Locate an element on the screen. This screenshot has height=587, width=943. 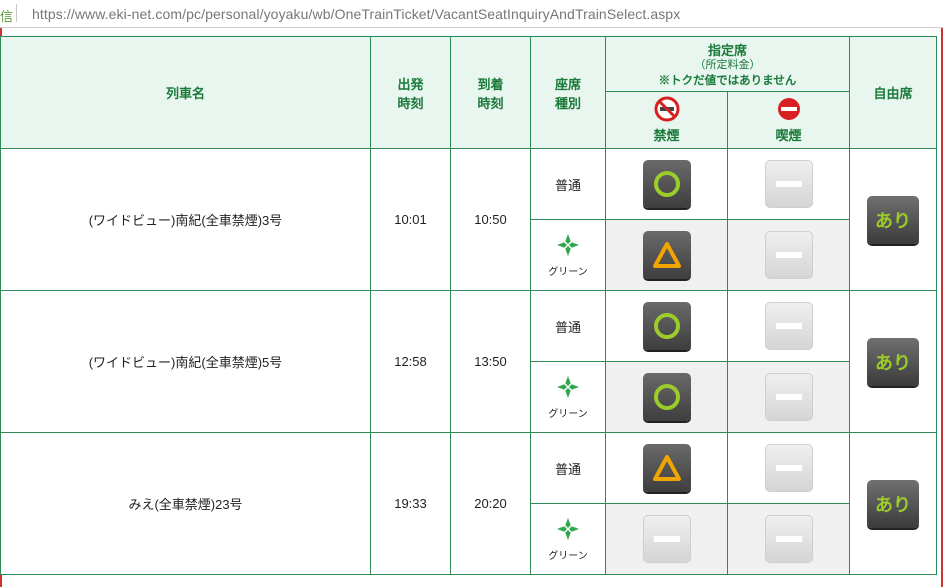
col-train-name: 列車名 is located at coordinates (185, 92).